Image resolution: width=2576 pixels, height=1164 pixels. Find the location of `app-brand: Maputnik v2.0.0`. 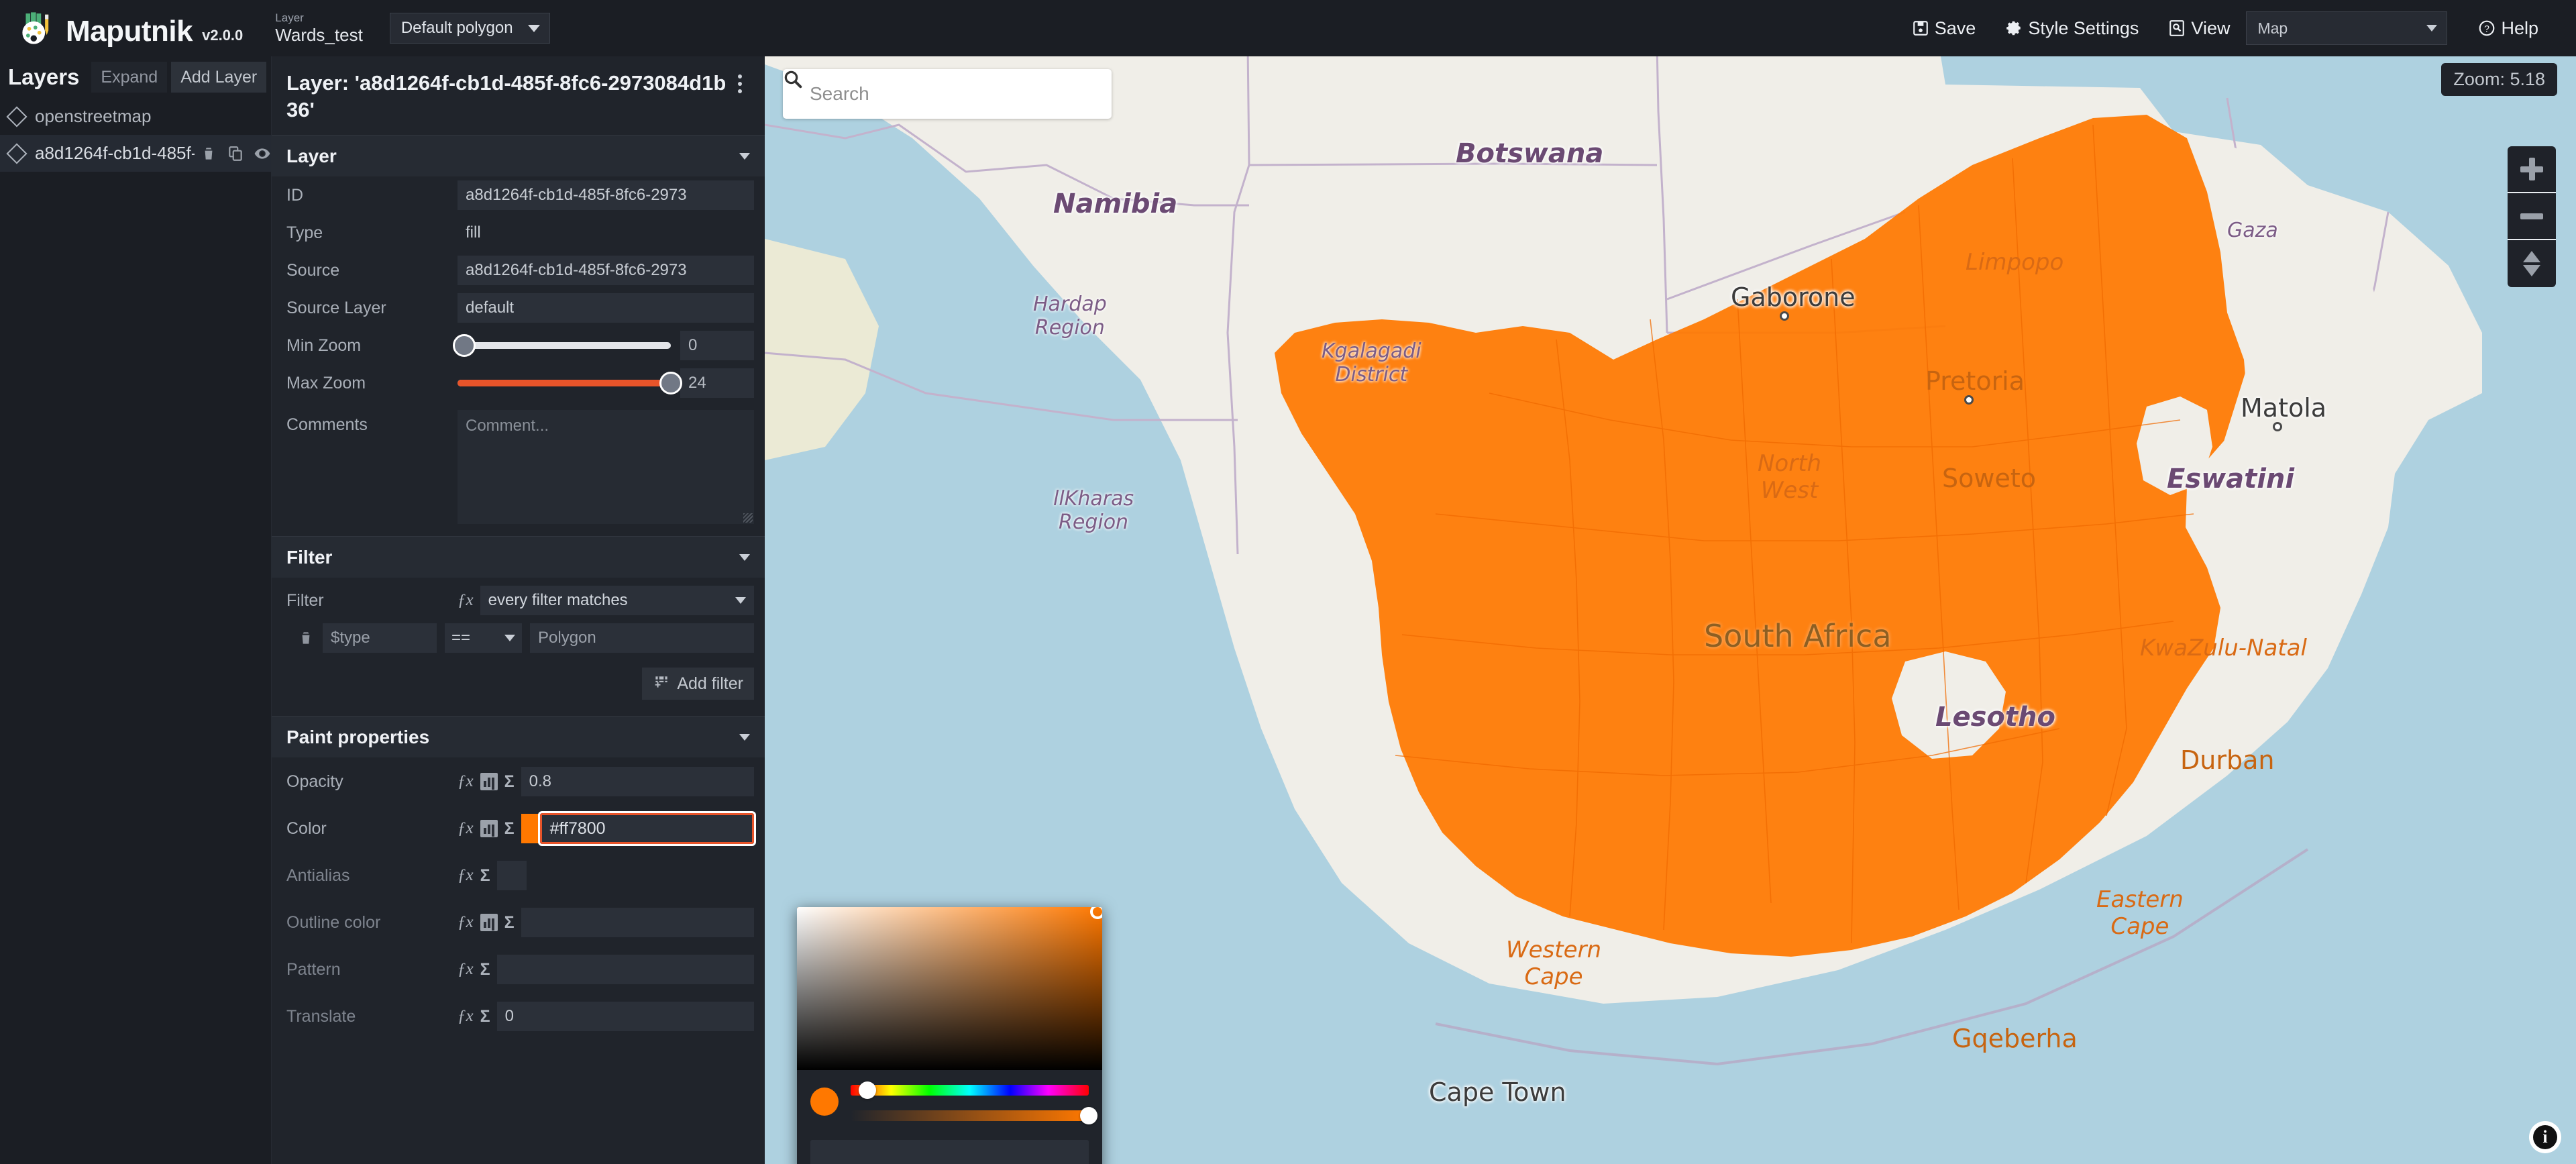

app-brand: Maputnik v2.0.0 is located at coordinates (121, 28).